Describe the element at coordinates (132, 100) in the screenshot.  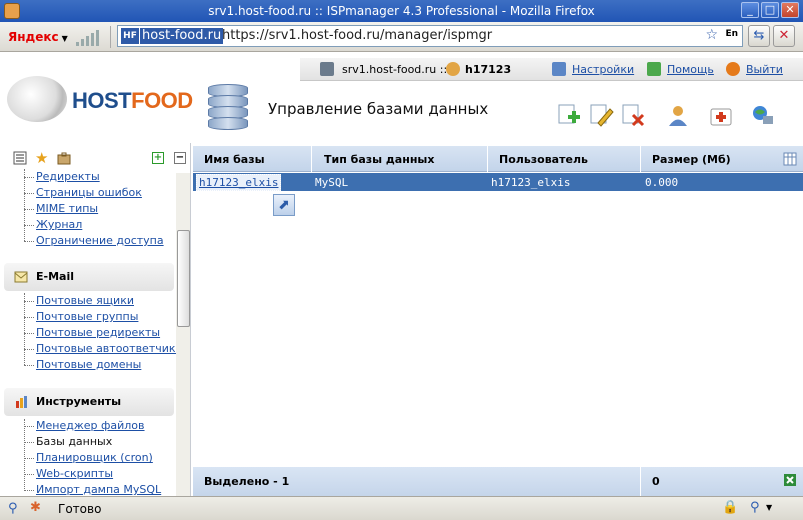
I see `hostfood-logo: HOSTFOOD` at that location.